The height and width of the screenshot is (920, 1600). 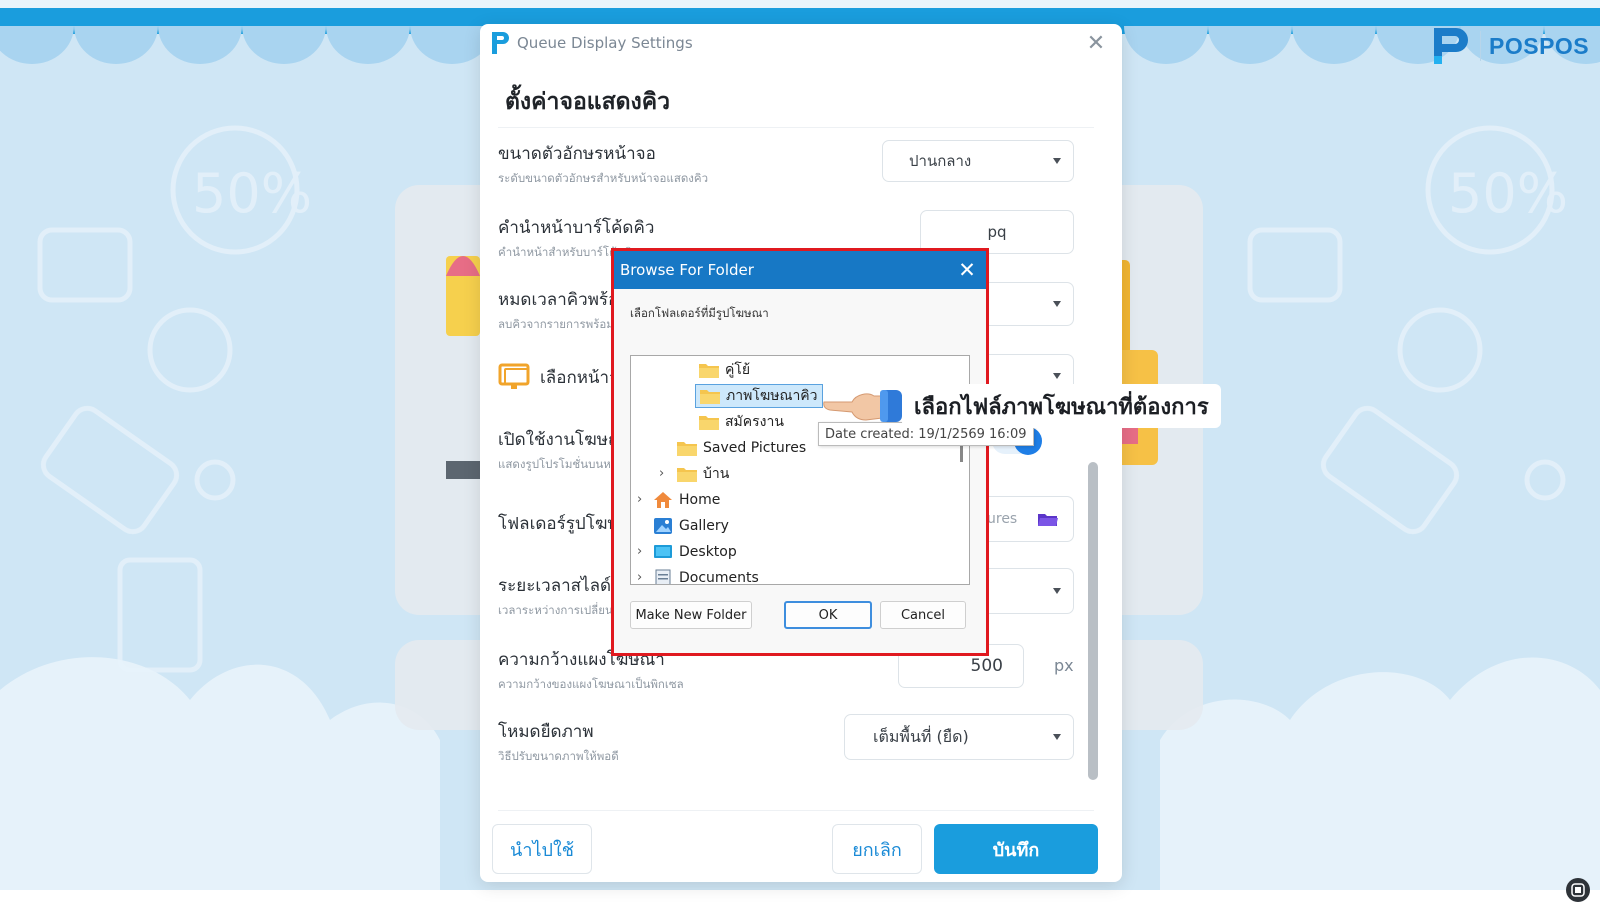 I want to click on cancel-button: ยกเลิก, so click(x=877, y=849).